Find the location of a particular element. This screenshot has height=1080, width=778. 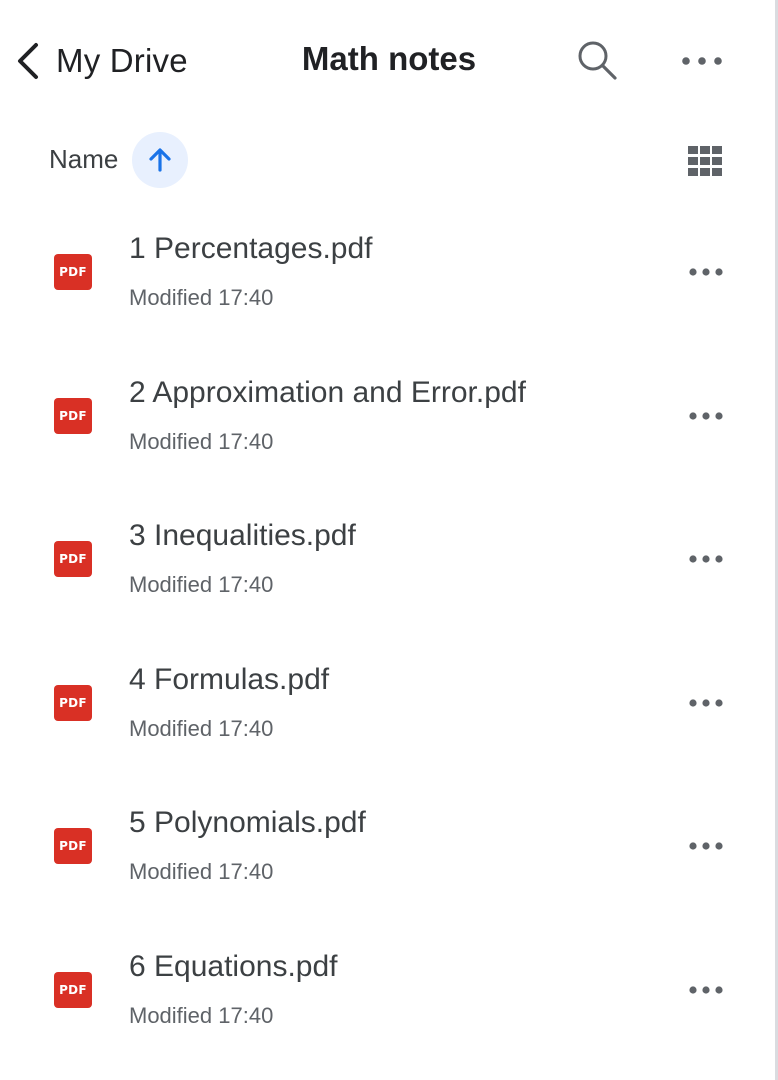

back-label: My Drive is located at coordinates (122, 60).